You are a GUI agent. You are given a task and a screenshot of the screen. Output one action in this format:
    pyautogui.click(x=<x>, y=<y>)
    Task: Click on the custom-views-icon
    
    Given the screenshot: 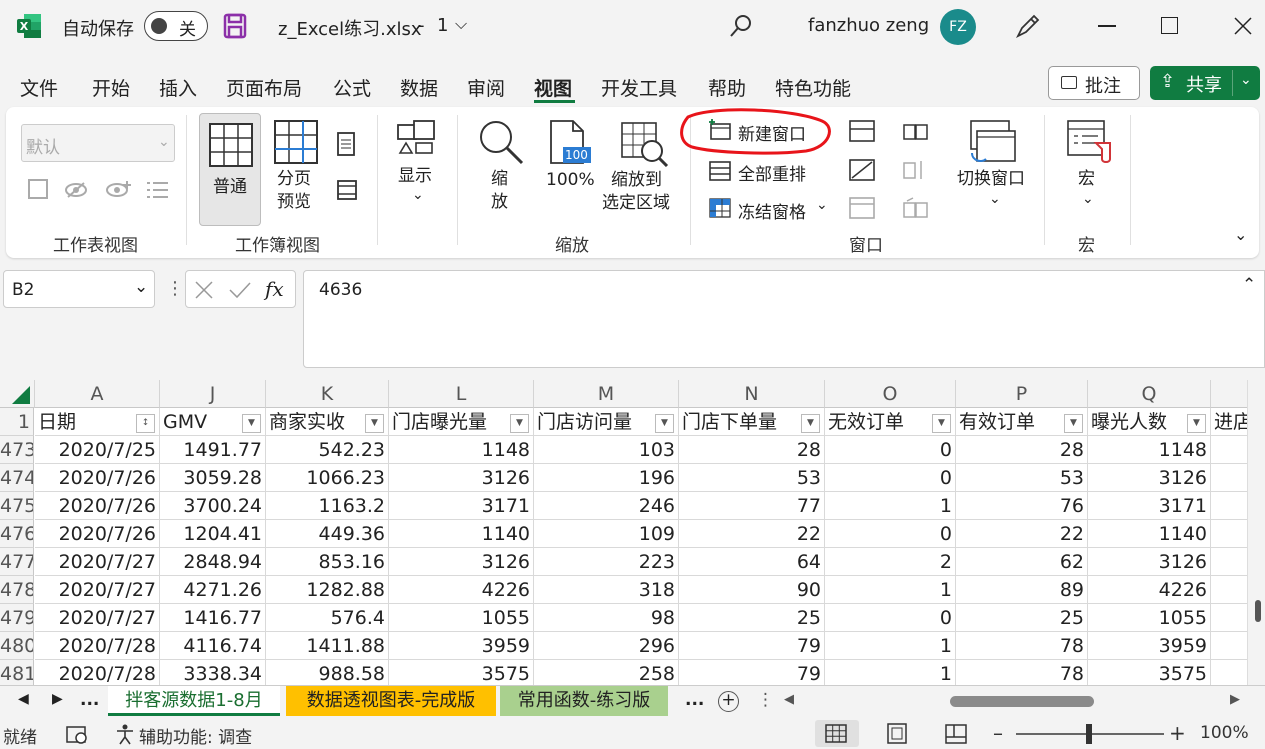 What is the action you would take?
    pyautogui.click(x=347, y=190)
    